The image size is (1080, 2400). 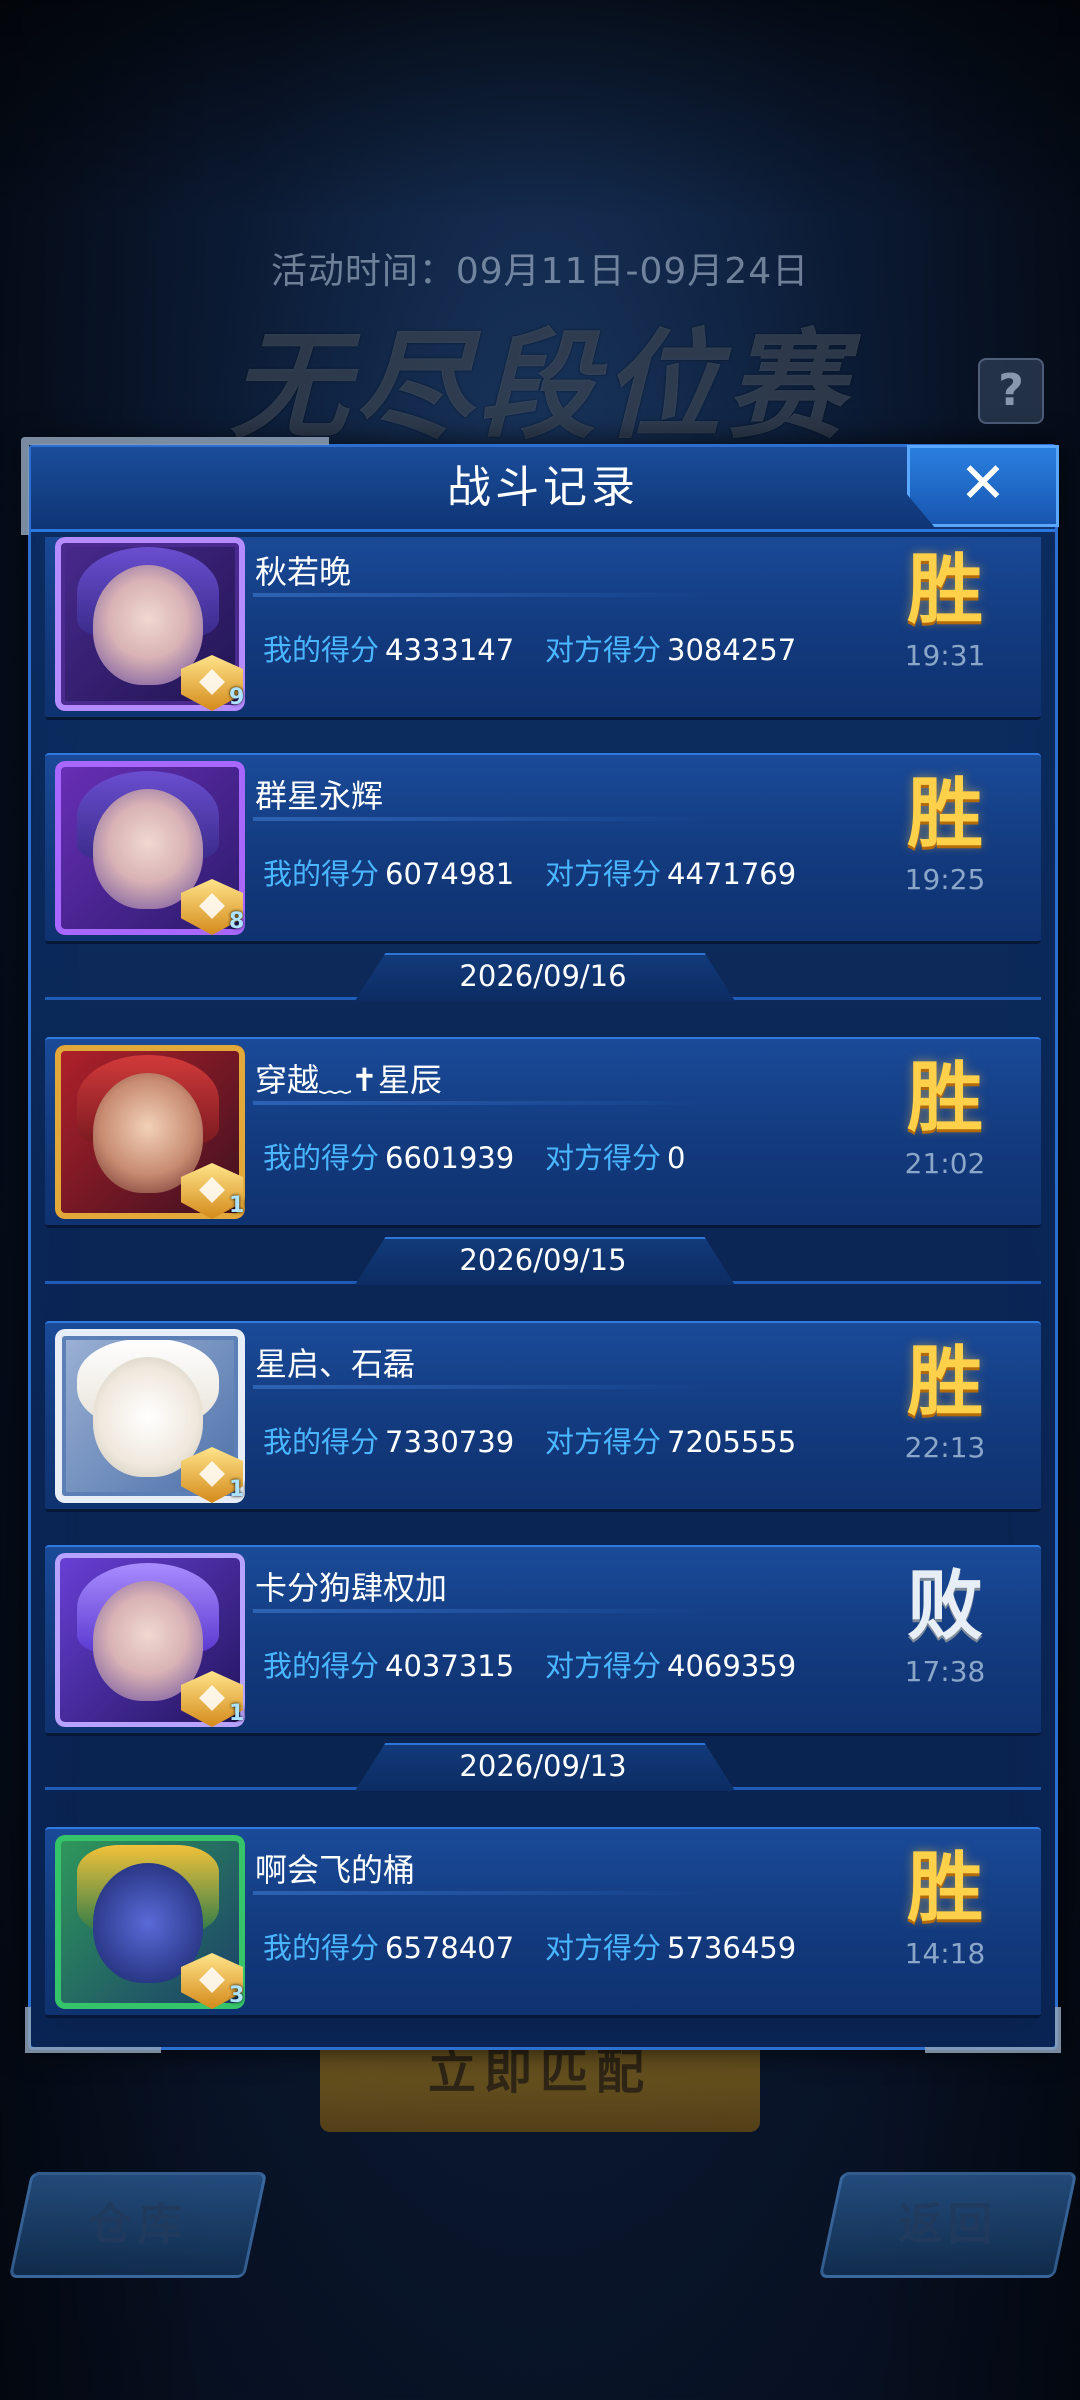 What do you see at coordinates (351, 1588) in the screenshot?
I see `opponent-name: 卡分狗肆权加` at bounding box center [351, 1588].